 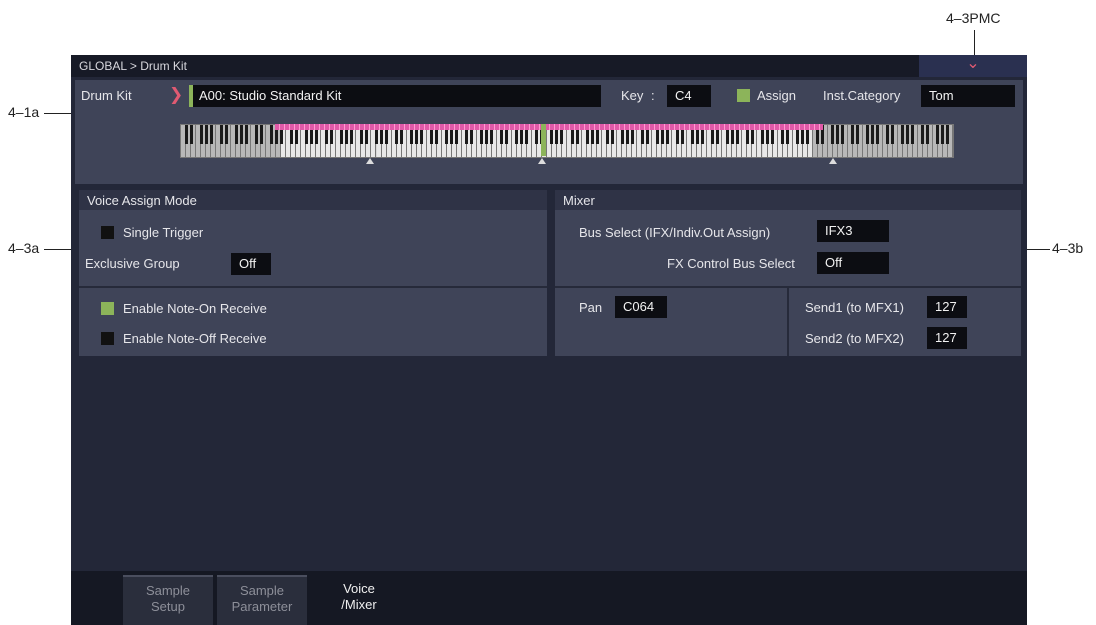 I want to click on note-off-label: Enable Note-Off Receive, so click(x=195, y=338).